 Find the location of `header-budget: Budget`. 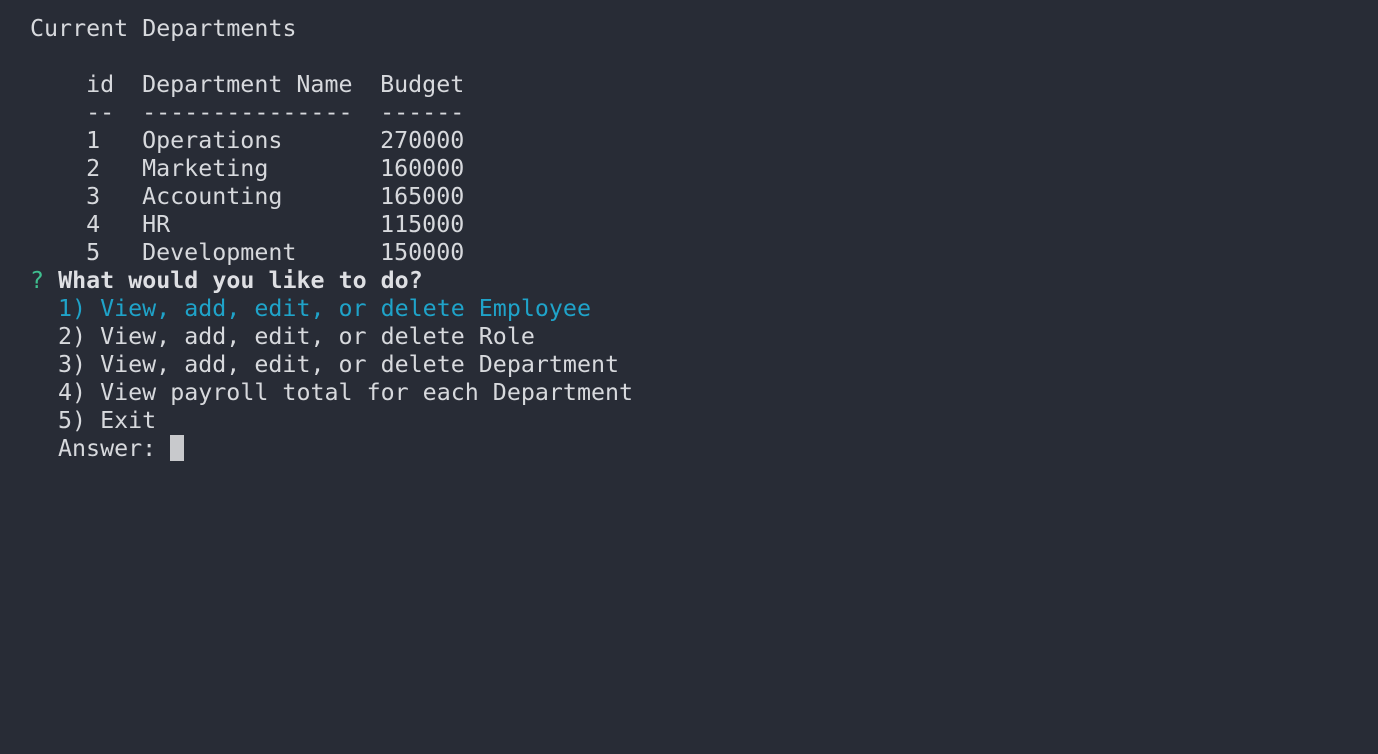

header-budget: Budget is located at coordinates (422, 84).